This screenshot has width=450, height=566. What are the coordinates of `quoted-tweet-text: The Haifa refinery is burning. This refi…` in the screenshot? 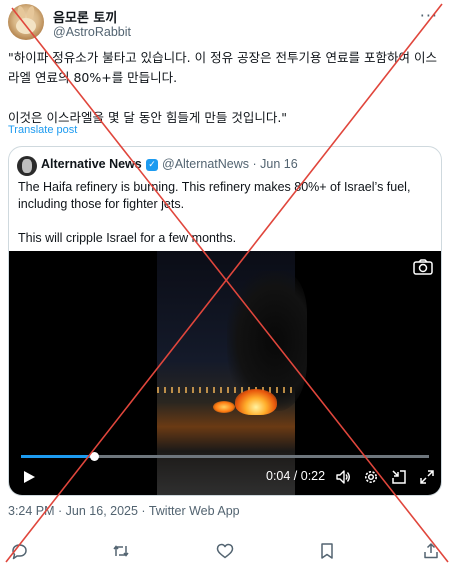 It's located at (214, 212).